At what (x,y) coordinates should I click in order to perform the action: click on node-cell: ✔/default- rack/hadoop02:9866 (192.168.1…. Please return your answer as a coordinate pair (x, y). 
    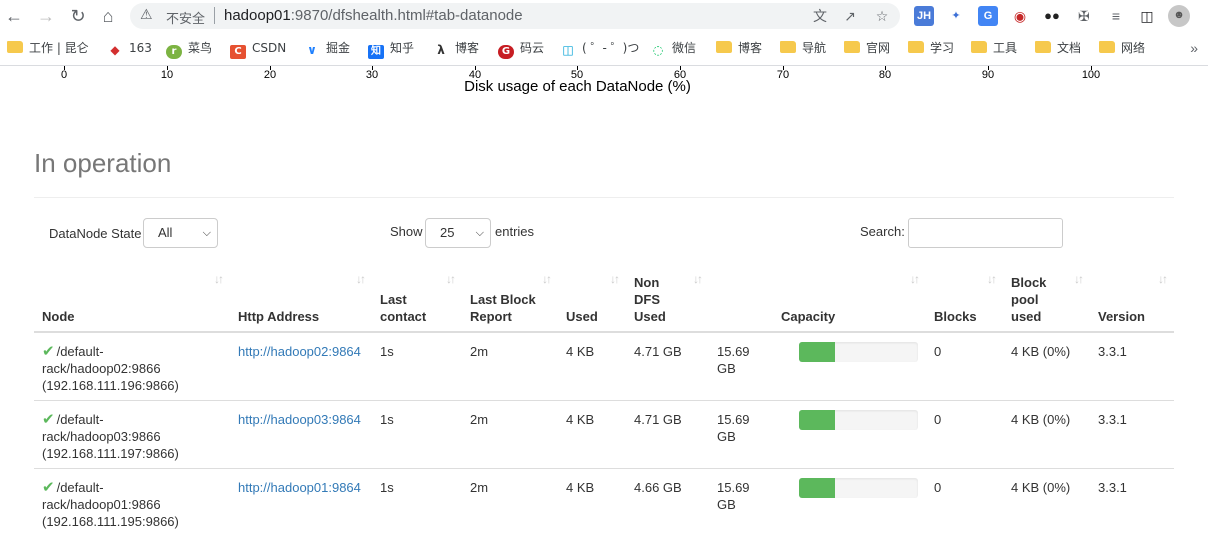
    Looking at the image, I should click on (132, 366).